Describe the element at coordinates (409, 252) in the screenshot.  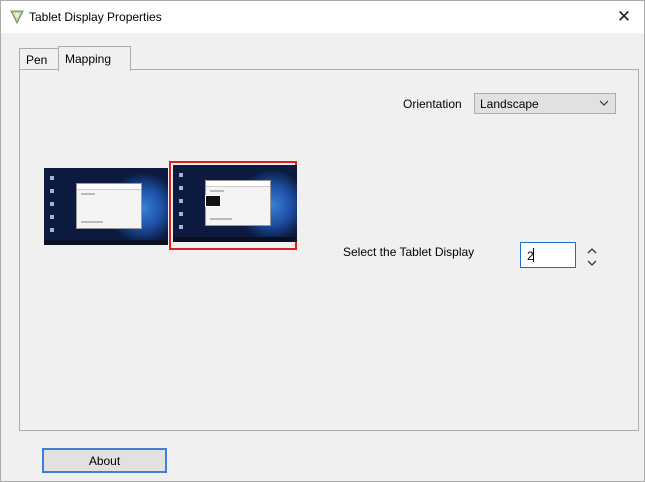
I see `select-display-label: Select the Tablet Display` at that location.